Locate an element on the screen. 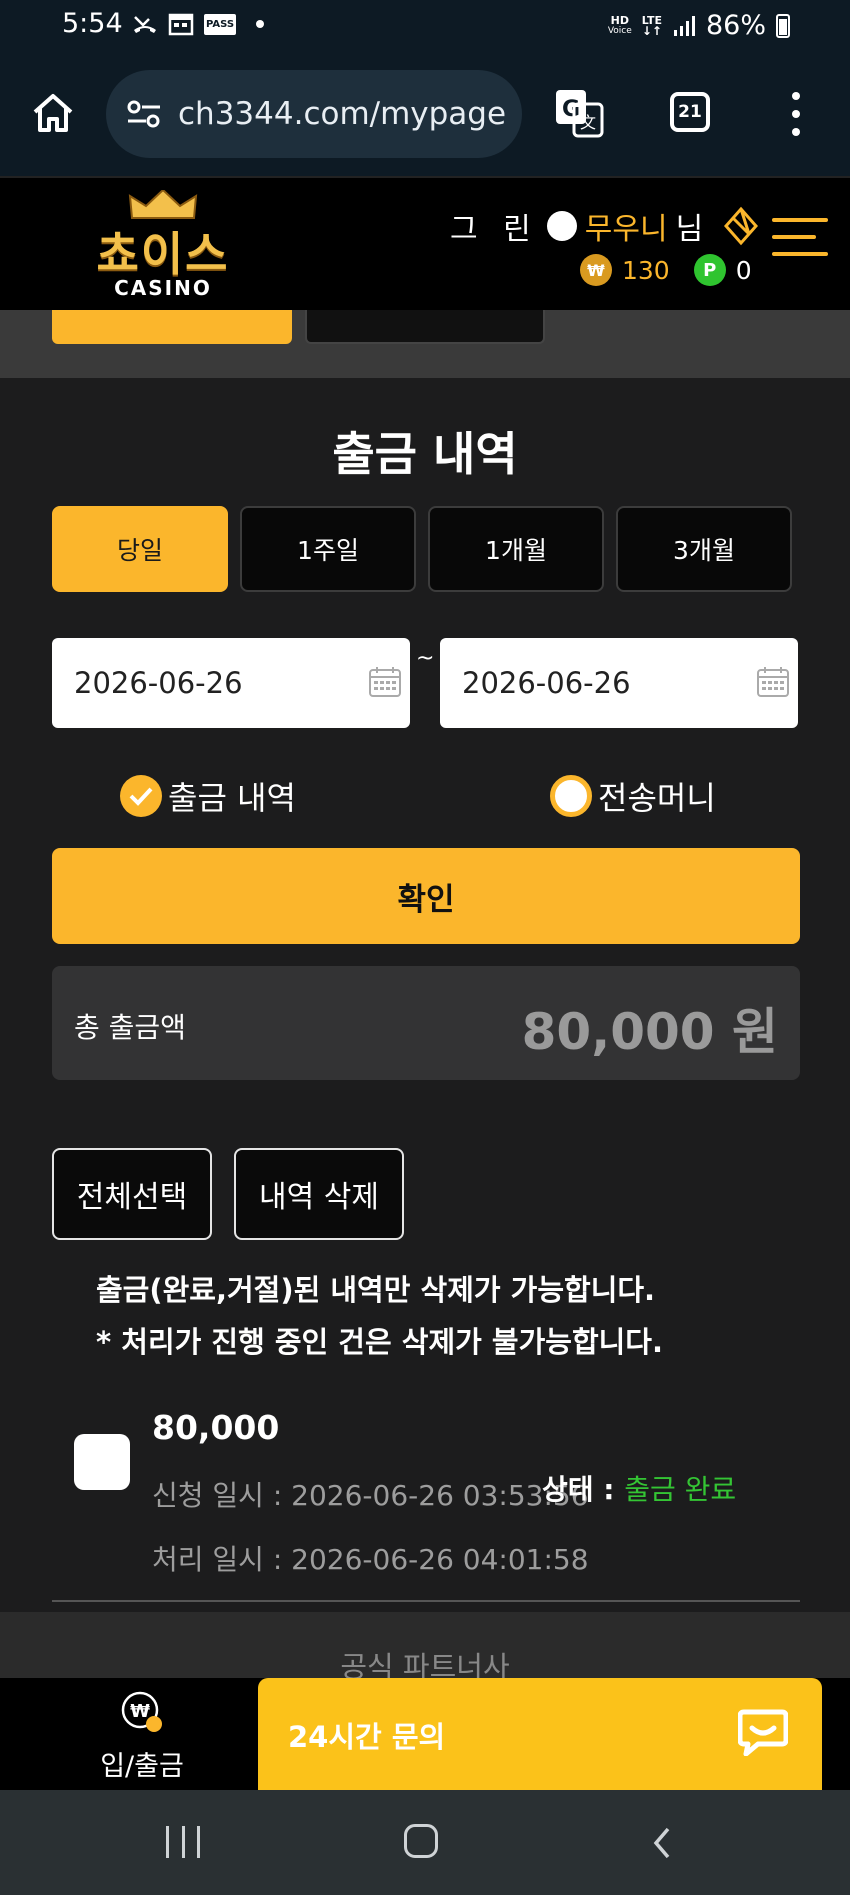  total-withdrawal-box: 총 출금액 80,000 원 is located at coordinates (426, 1023).